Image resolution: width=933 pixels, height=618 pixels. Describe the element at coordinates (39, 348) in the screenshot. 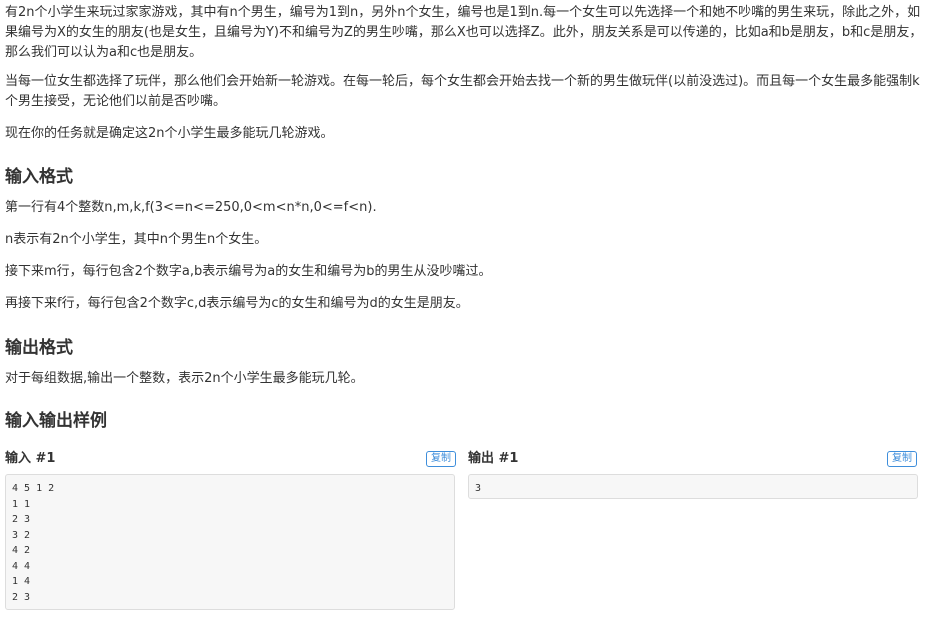

I see `output-format-heading: 输出格式` at that location.